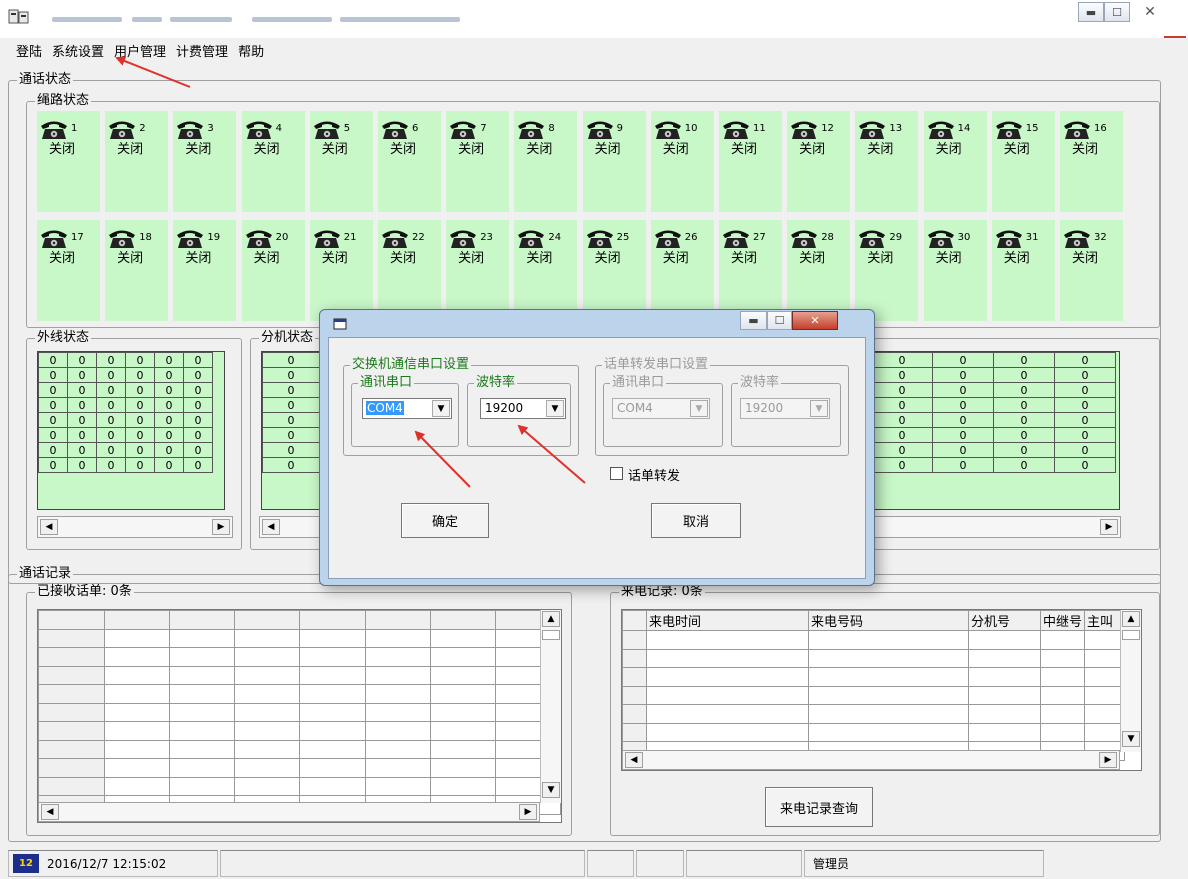  Describe the element at coordinates (153, 72) in the screenshot. I see `arrow-to-system-settings` at that location.